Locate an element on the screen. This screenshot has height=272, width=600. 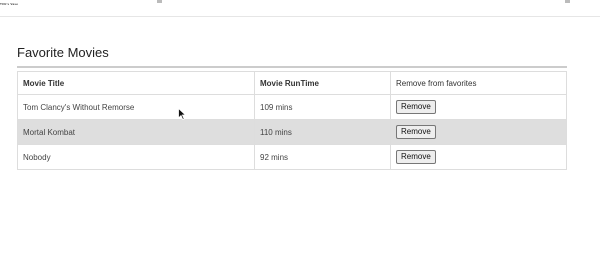
movie-runtime-cell: 92 mins is located at coordinates (322, 157).